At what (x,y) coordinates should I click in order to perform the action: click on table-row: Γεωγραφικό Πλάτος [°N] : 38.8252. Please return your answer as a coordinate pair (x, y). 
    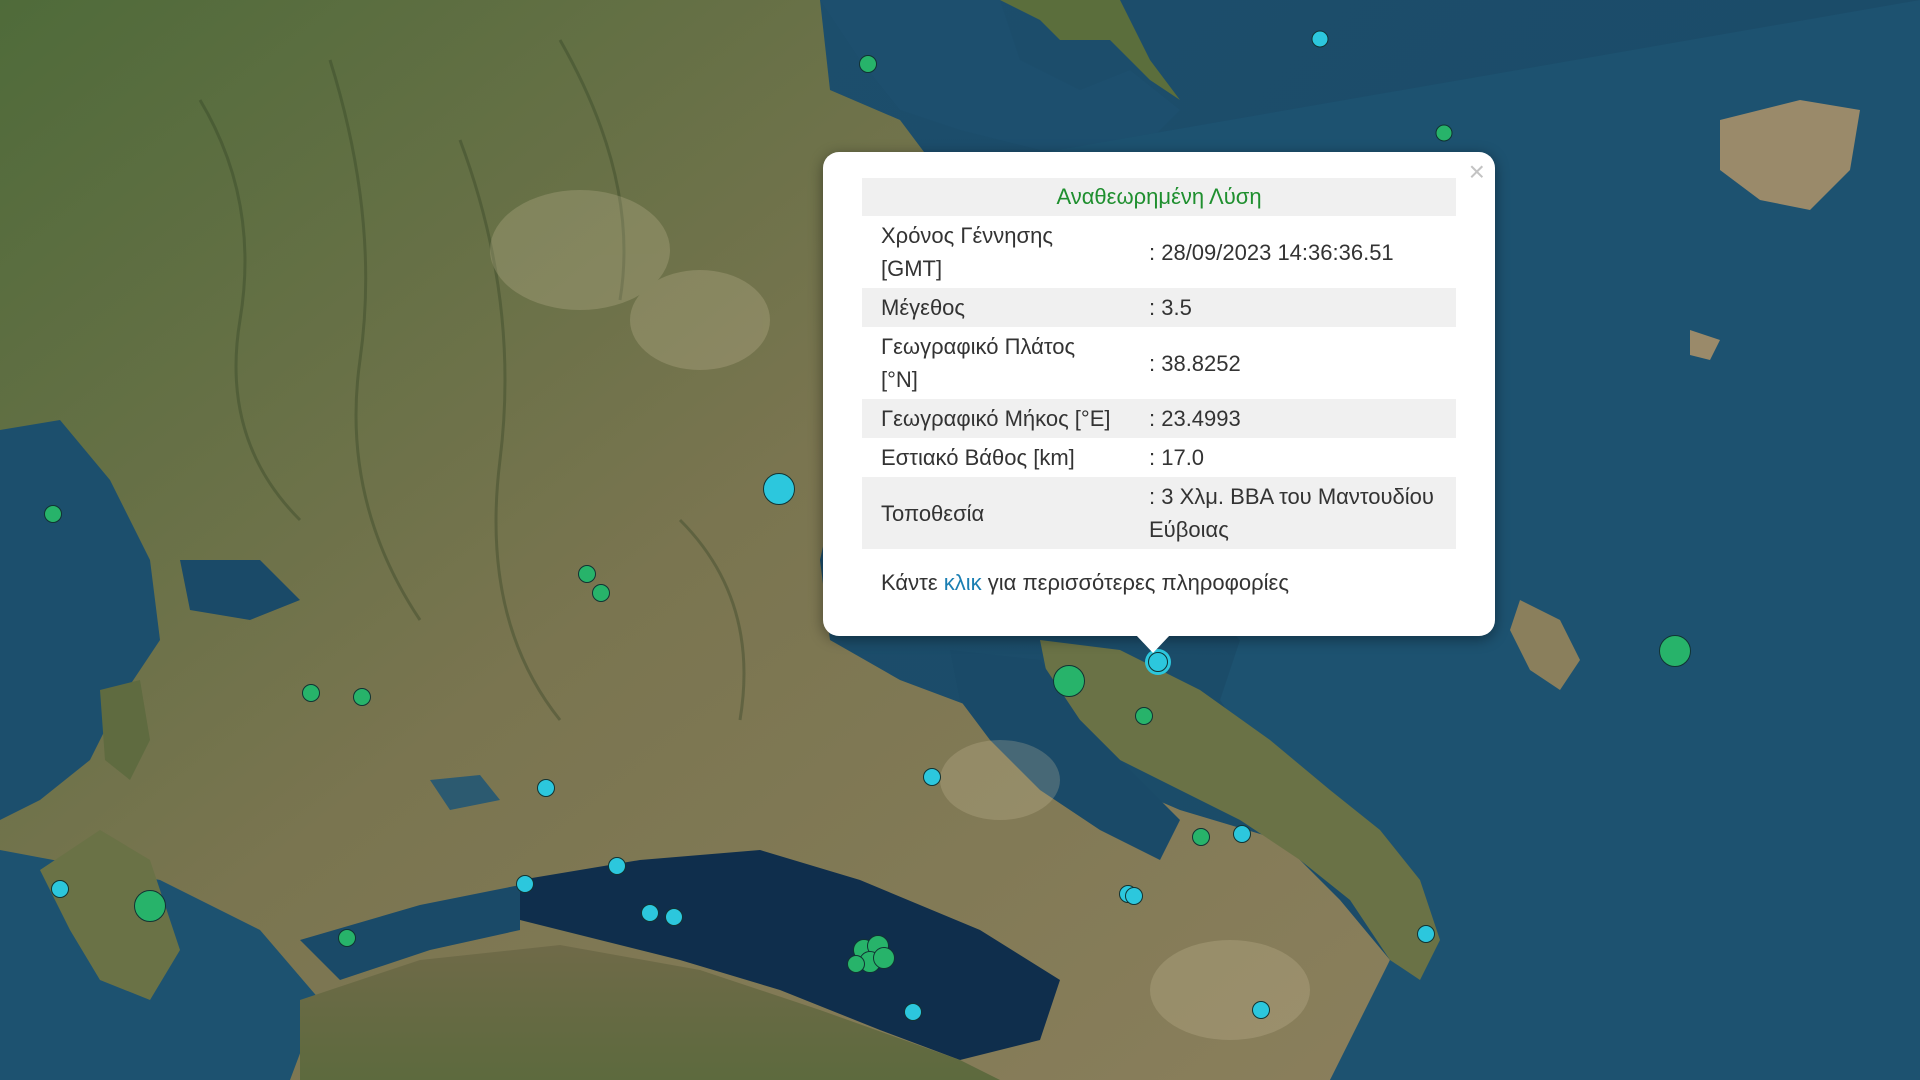
    Looking at the image, I should click on (1159, 363).